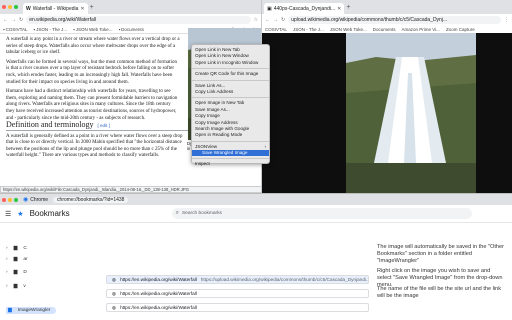  I want to click on chrome-label: Chrome, so click(39, 199).